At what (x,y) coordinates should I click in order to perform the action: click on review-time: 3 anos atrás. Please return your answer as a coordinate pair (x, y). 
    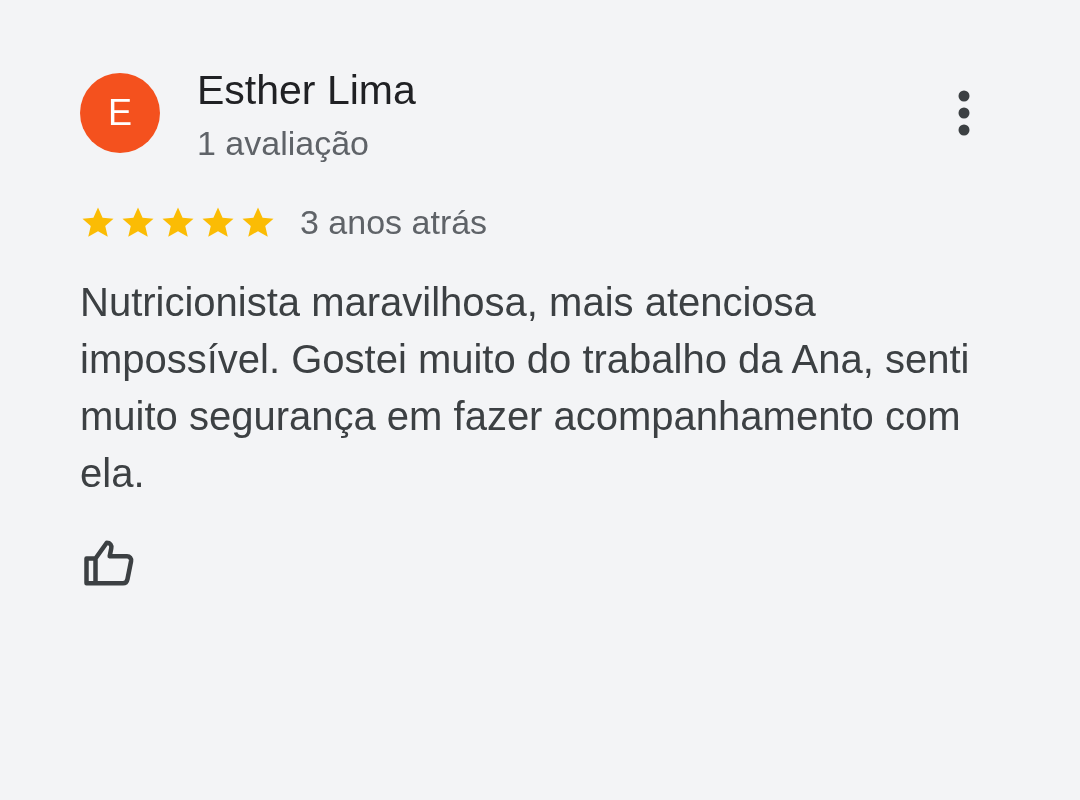
    Looking at the image, I should click on (394, 222).